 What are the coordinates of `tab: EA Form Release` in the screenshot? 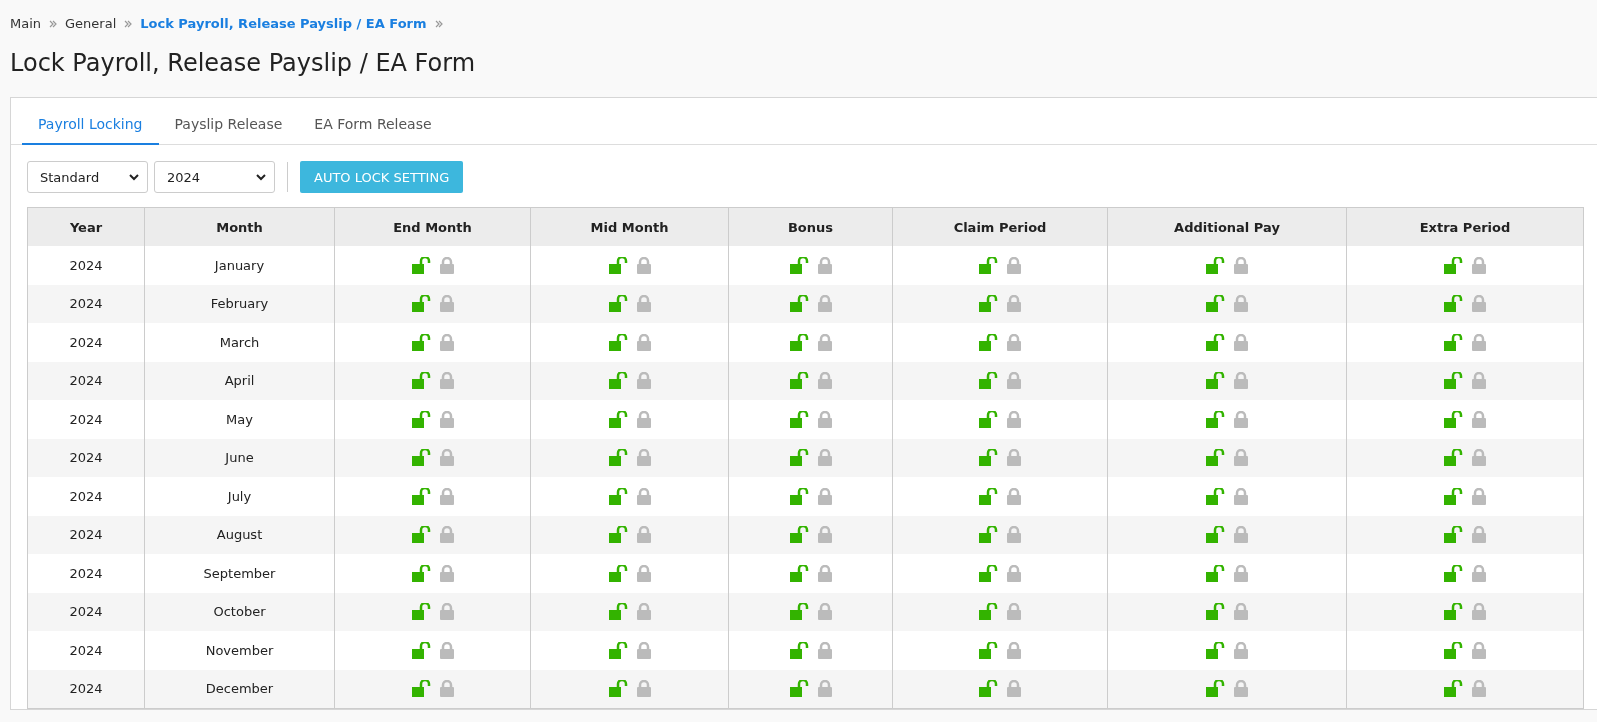 It's located at (373, 124).